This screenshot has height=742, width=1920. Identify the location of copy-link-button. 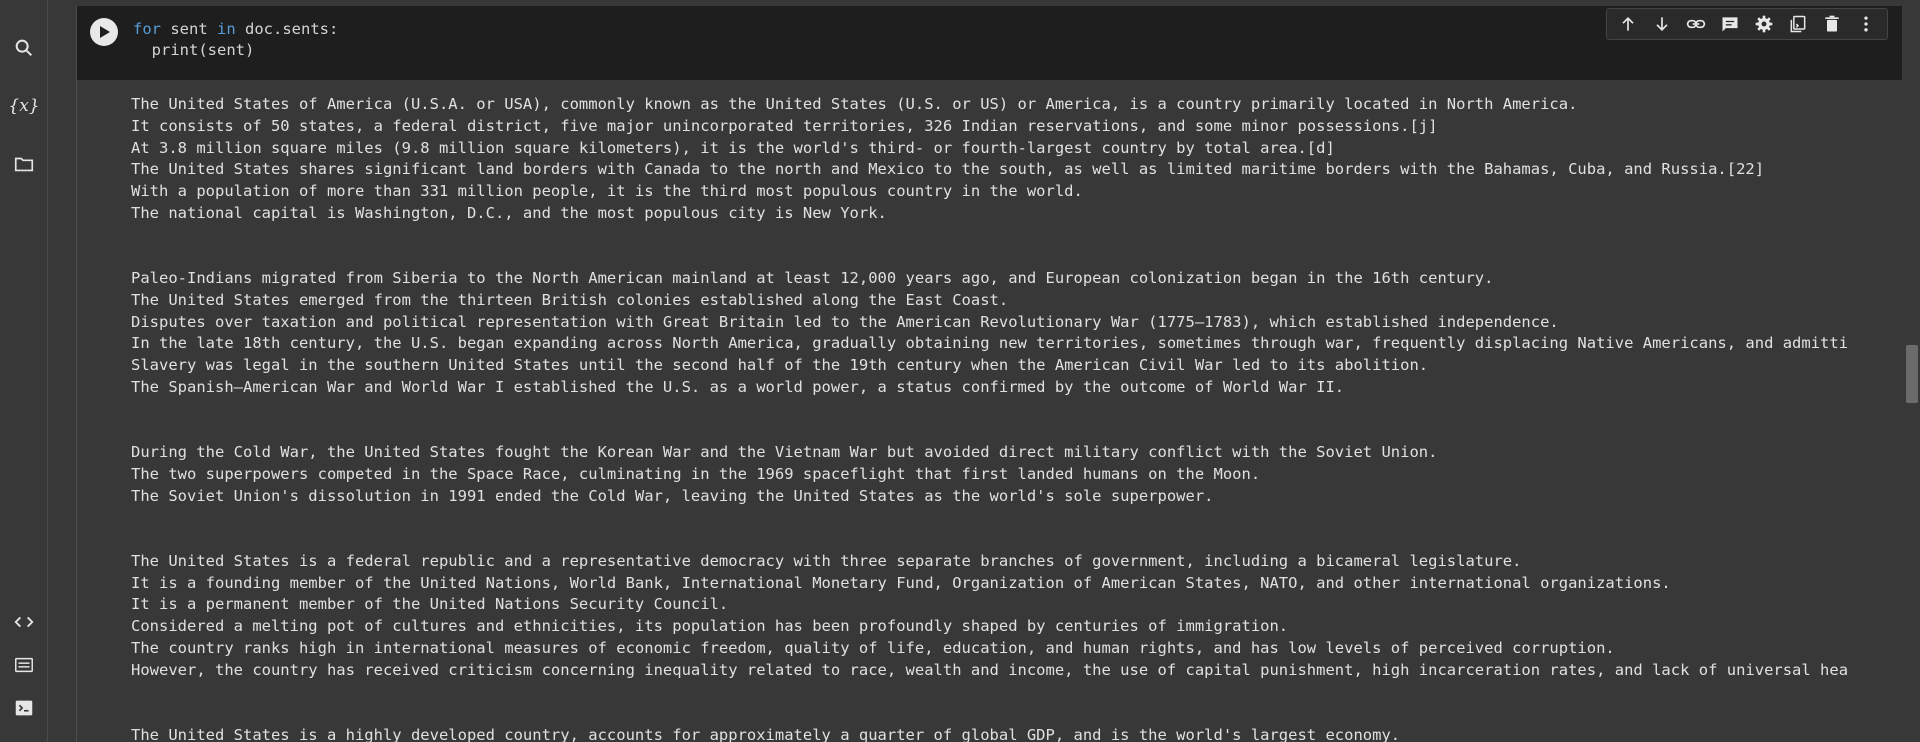
(1696, 24).